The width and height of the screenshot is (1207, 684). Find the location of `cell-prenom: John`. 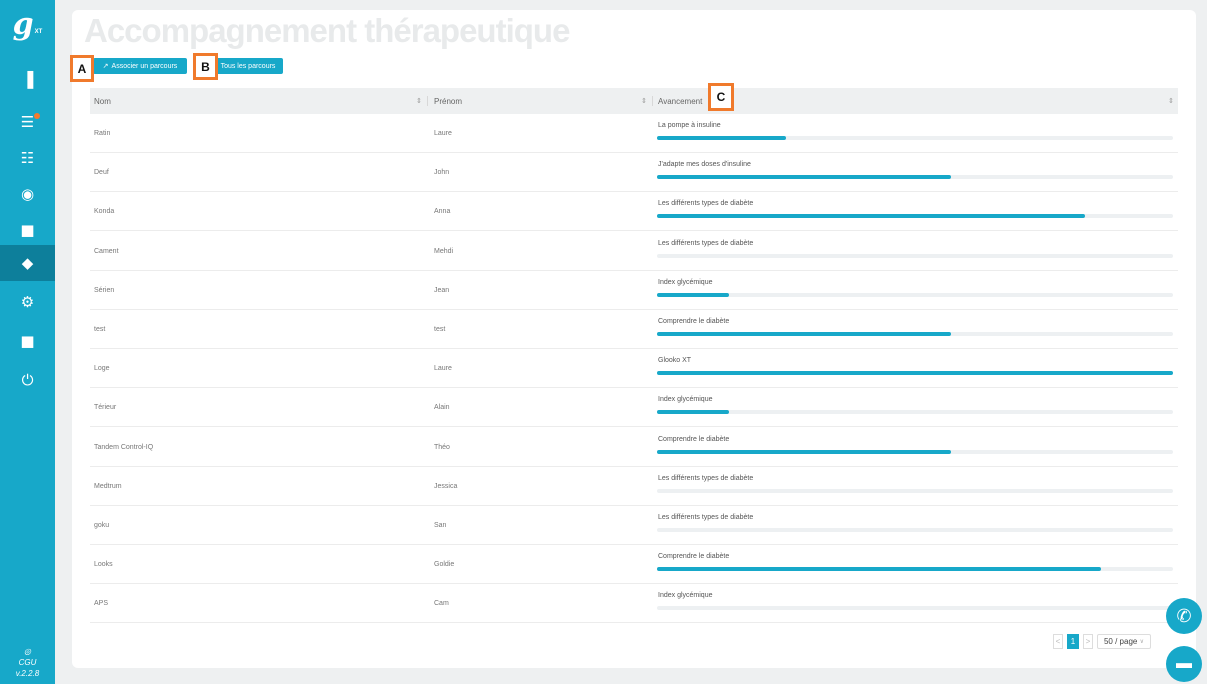

cell-prenom: John is located at coordinates (442, 173).